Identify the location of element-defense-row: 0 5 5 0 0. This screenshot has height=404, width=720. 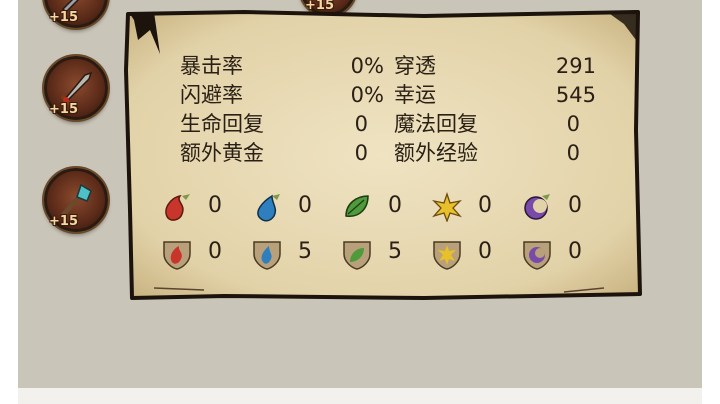
(380, 254).